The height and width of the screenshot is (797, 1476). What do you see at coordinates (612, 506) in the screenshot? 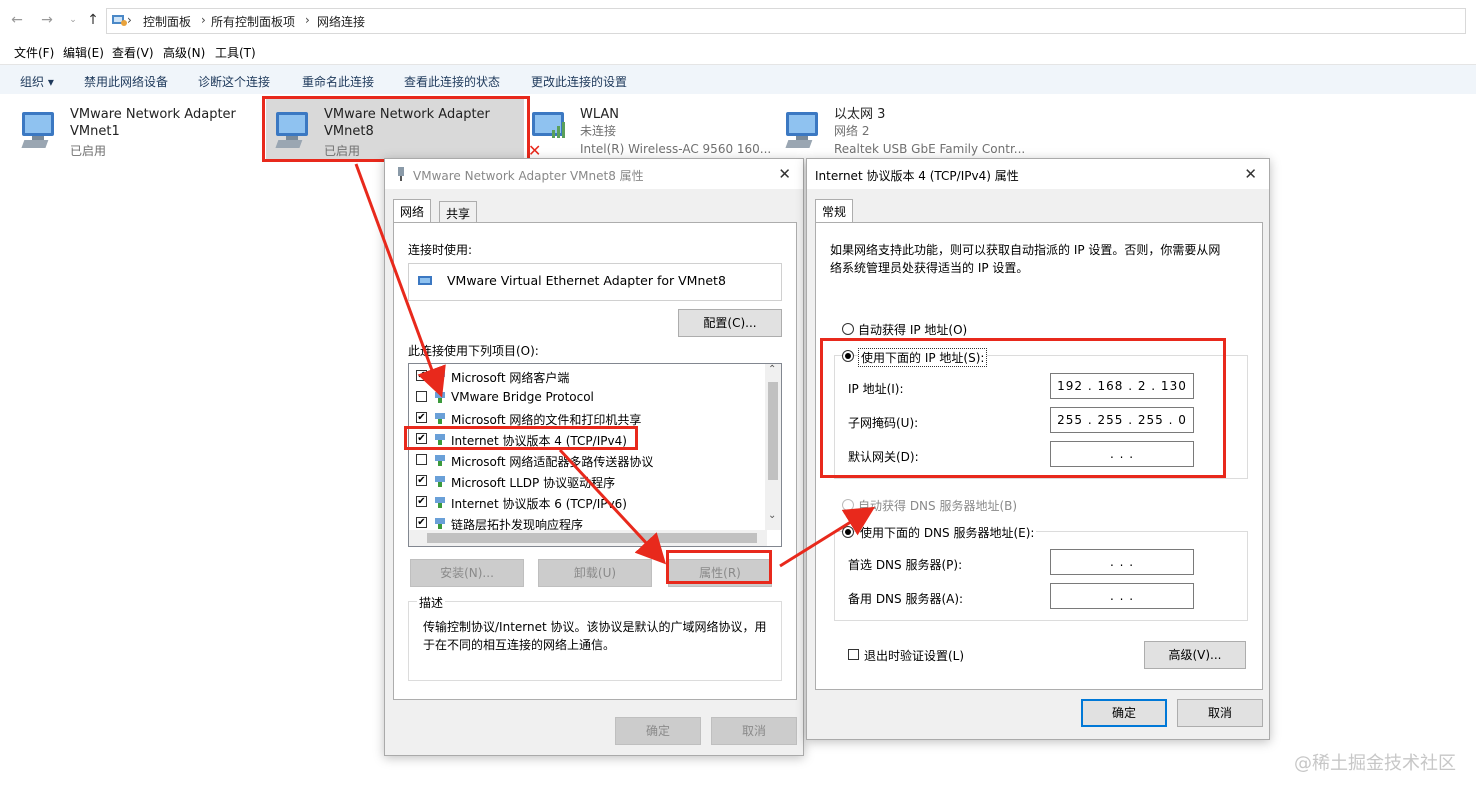
I see `arrow-to-properties-button` at bounding box center [612, 506].